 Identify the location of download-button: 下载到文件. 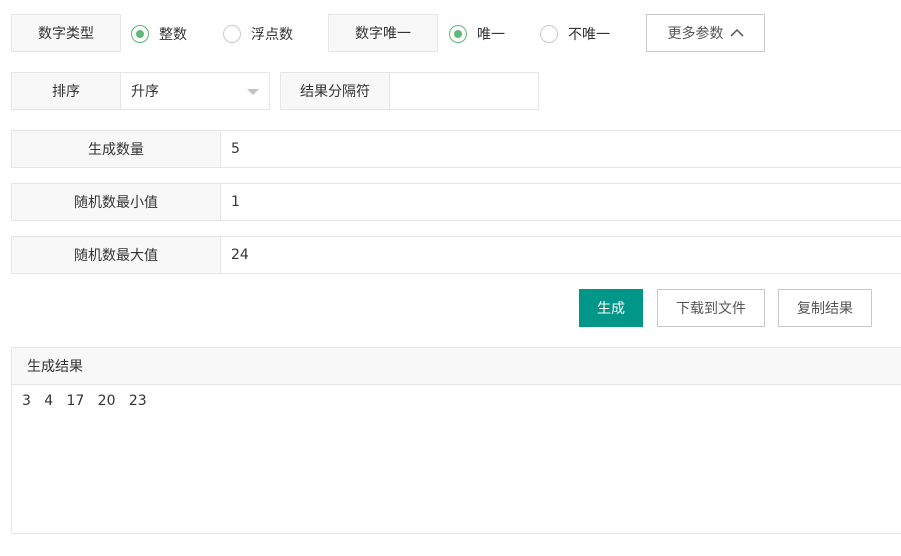
(711, 308).